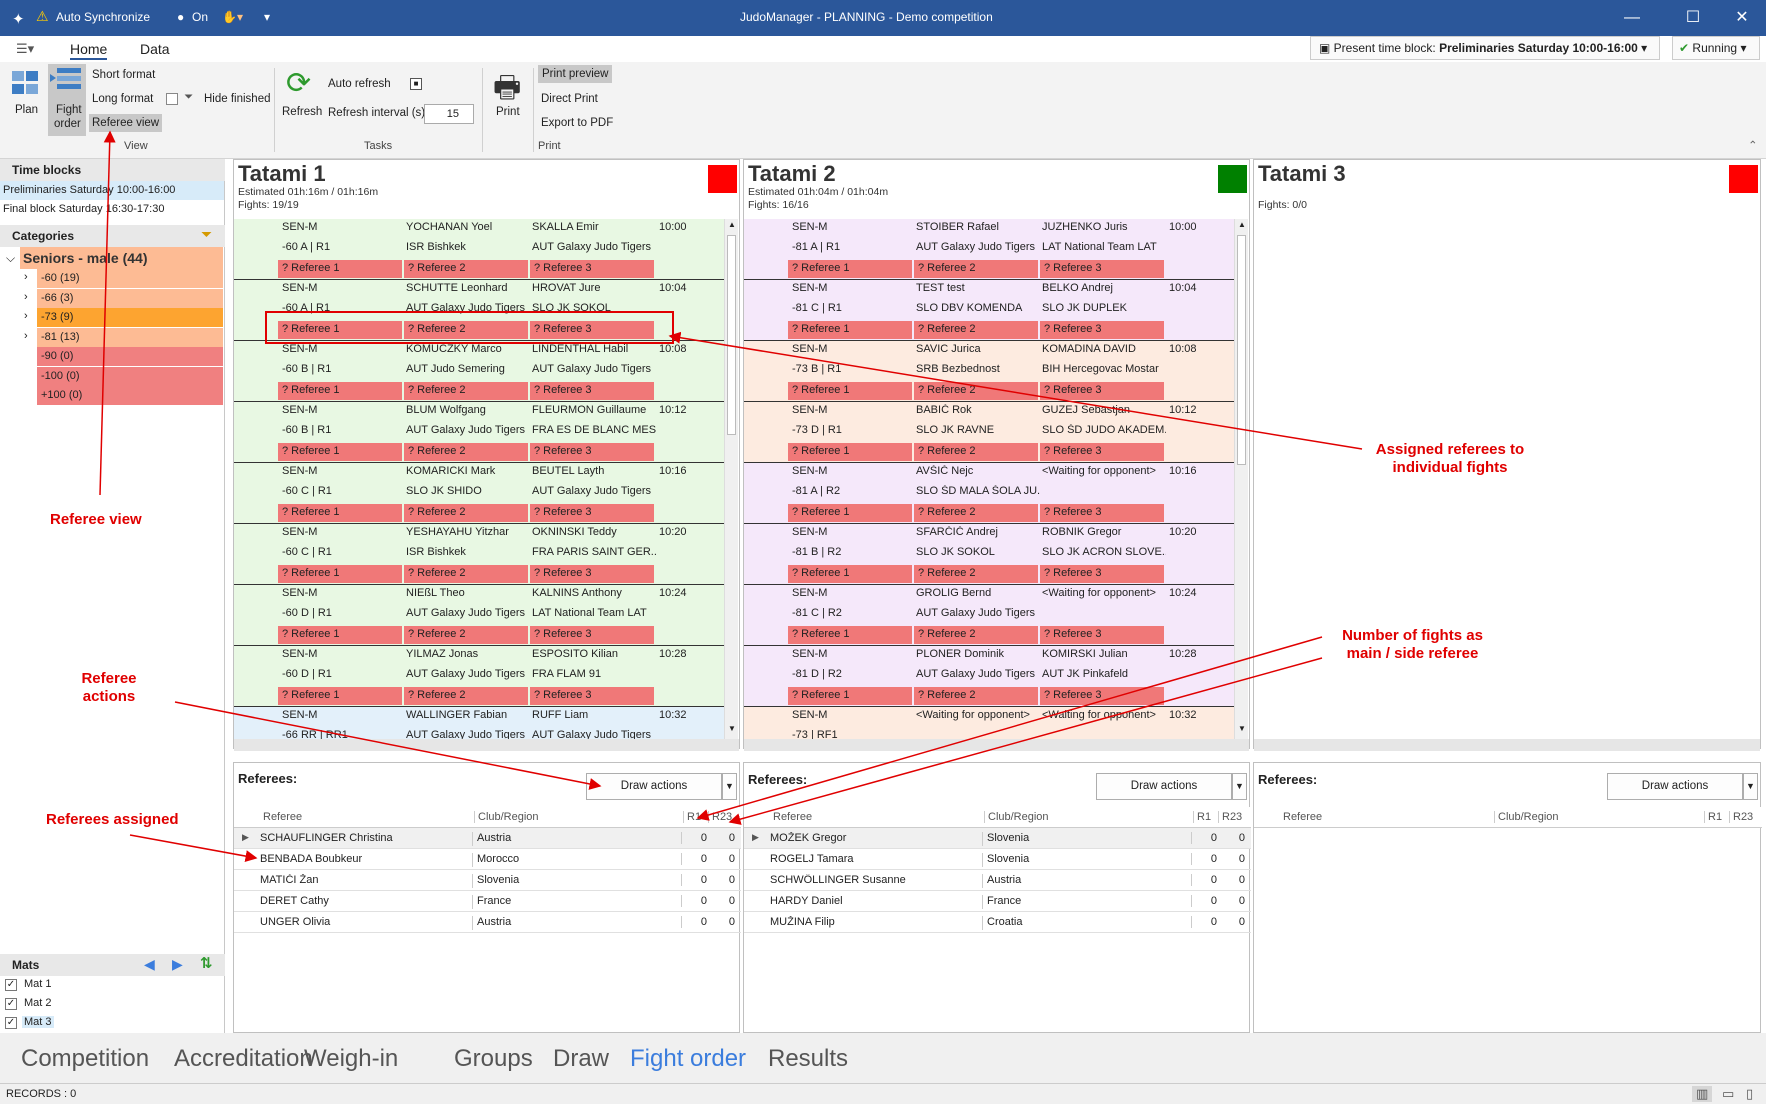 Image resolution: width=1766 pixels, height=1104 pixels. What do you see at coordinates (11, 985) in the screenshot?
I see `mat-checkbox: ✓` at bounding box center [11, 985].